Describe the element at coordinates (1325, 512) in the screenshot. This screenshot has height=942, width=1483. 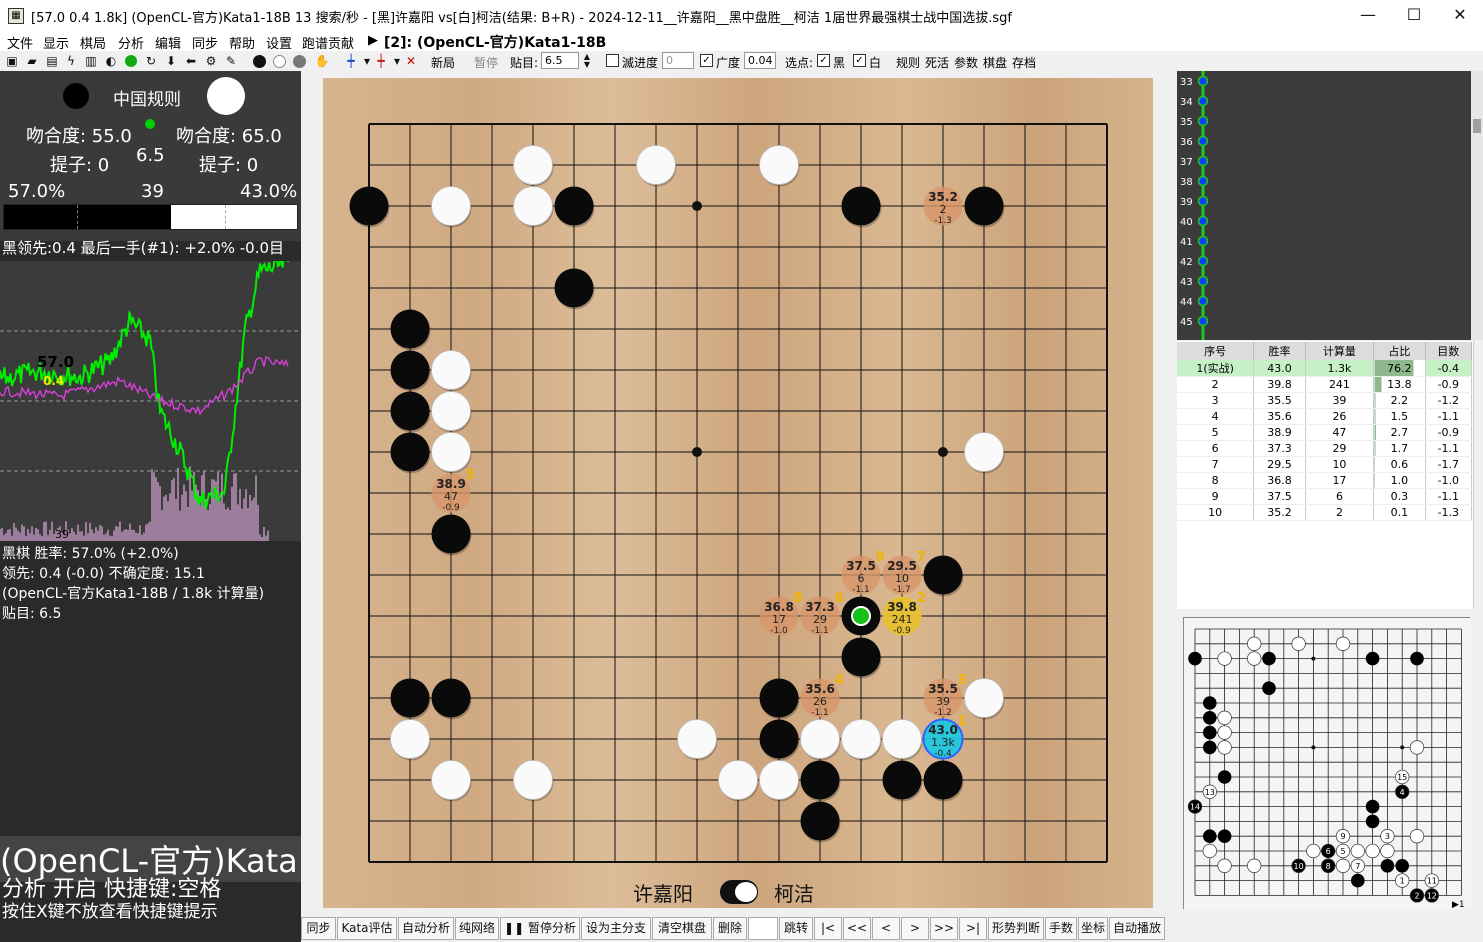
I see `table-row: 10 35.2 2 0.1 -1.3` at that location.